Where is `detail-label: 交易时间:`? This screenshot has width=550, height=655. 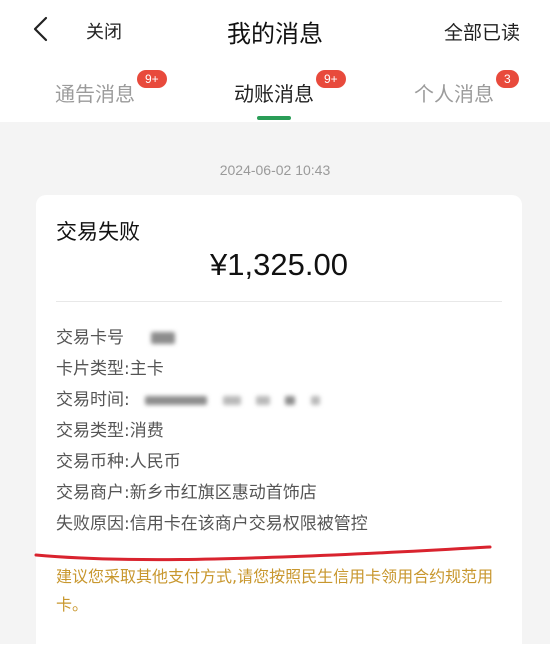
detail-label: 交易时间: is located at coordinates (93, 400).